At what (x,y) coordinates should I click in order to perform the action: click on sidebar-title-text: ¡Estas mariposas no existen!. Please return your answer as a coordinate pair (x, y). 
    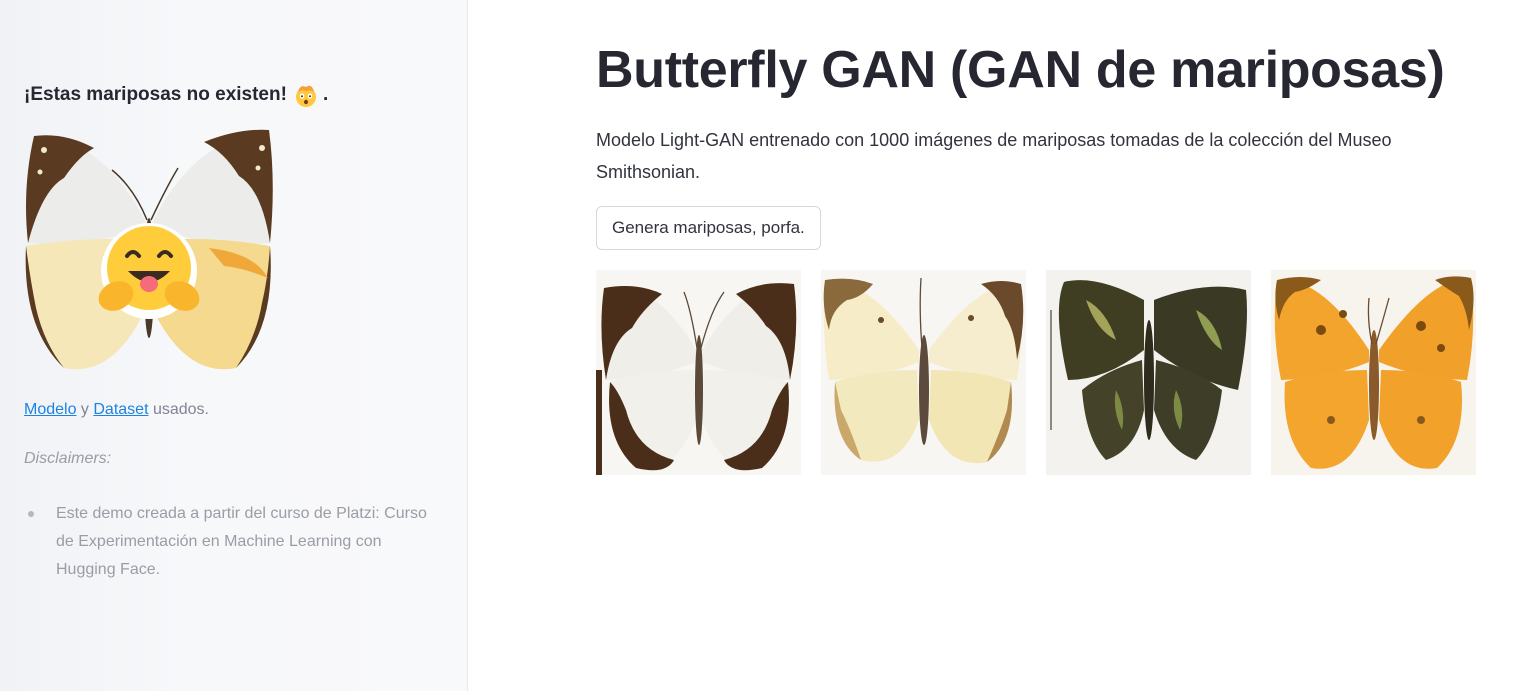
    Looking at the image, I should click on (155, 94).